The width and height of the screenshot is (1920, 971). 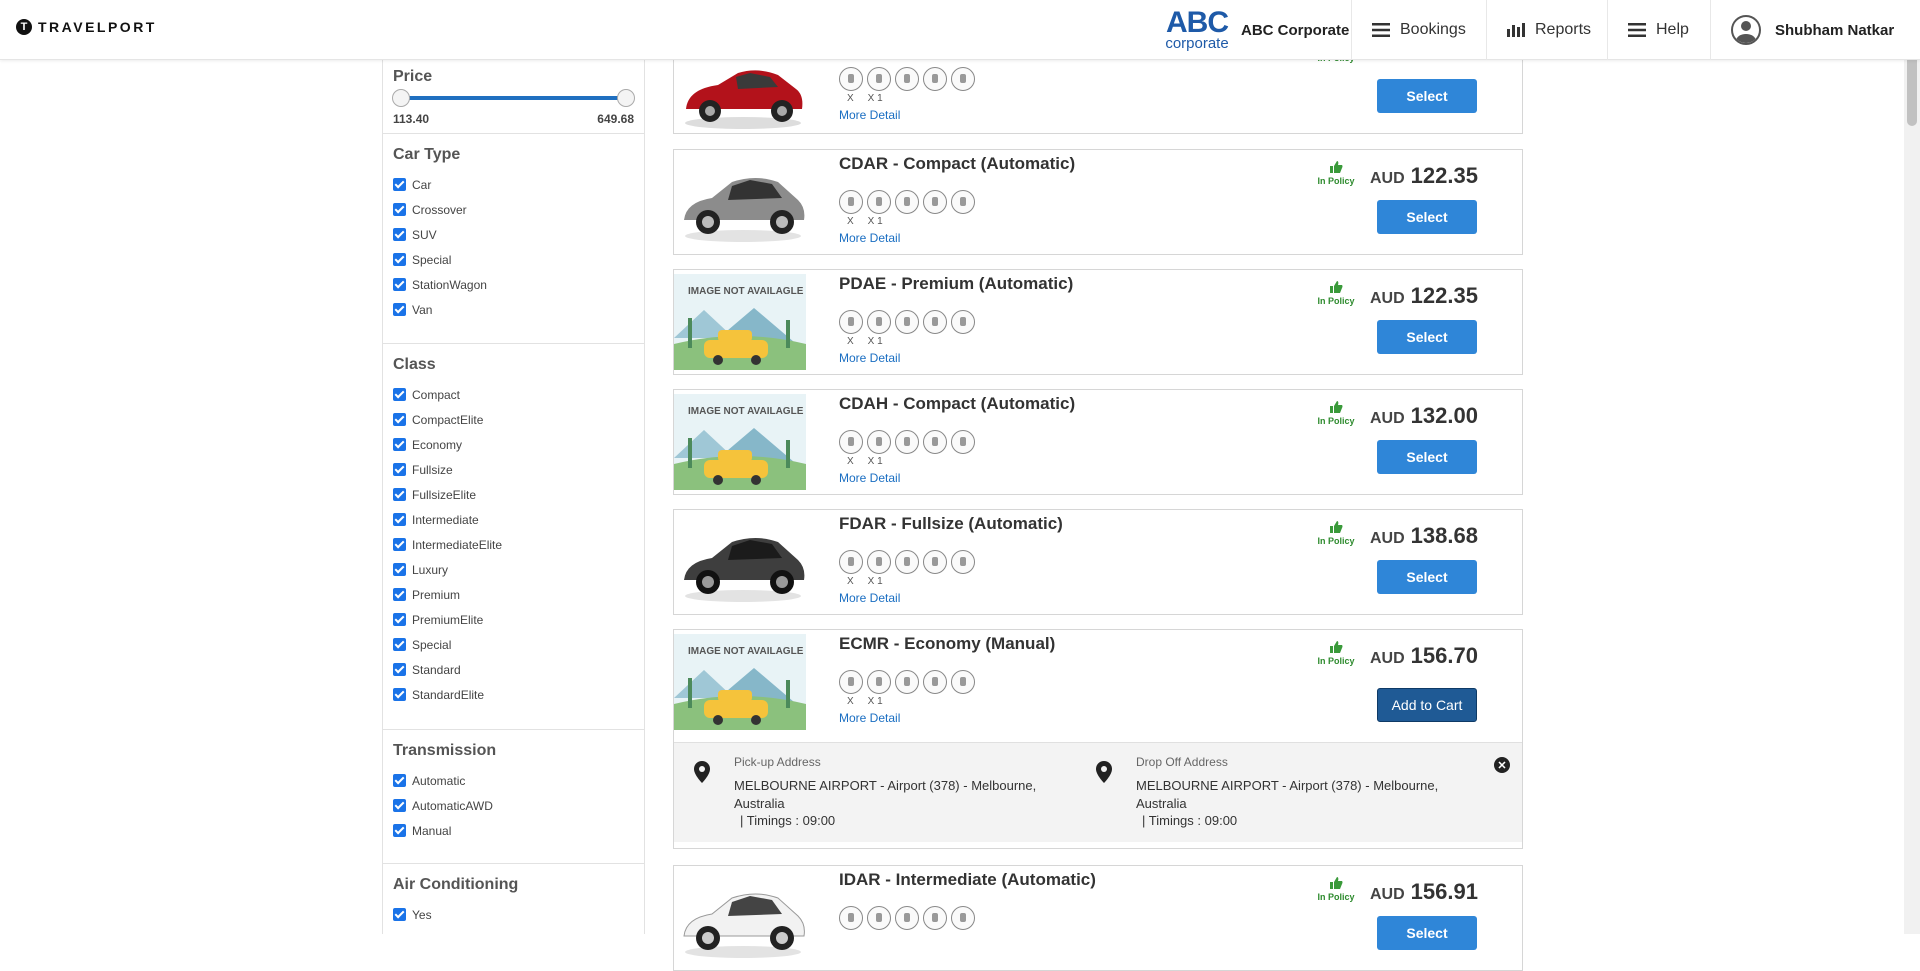 What do you see at coordinates (432, 644) in the screenshot?
I see `filter-option-label: Special` at bounding box center [432, 644].